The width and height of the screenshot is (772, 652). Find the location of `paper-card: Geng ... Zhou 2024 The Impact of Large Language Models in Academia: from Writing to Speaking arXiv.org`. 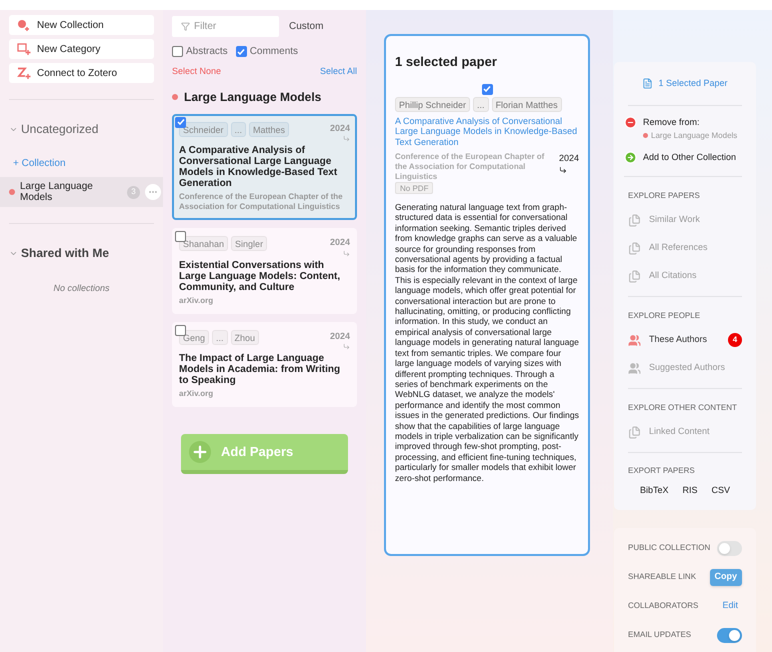

paper-card: Geng ... Zhou 2024 The Impact of Large Language Models in Academia: from Writing to Speaking arXiv.org is located at coordinates (264, 364).